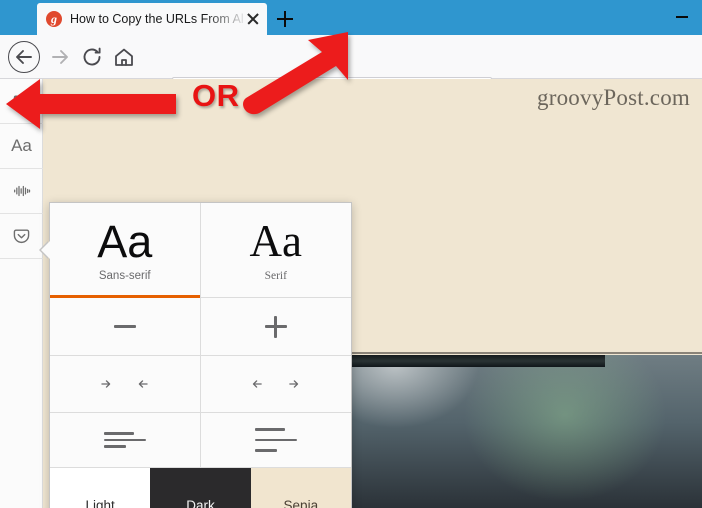  Describe the element at coordinates (216, 95) in the screenshot. I see `or-annotation-label: OR` at that location.